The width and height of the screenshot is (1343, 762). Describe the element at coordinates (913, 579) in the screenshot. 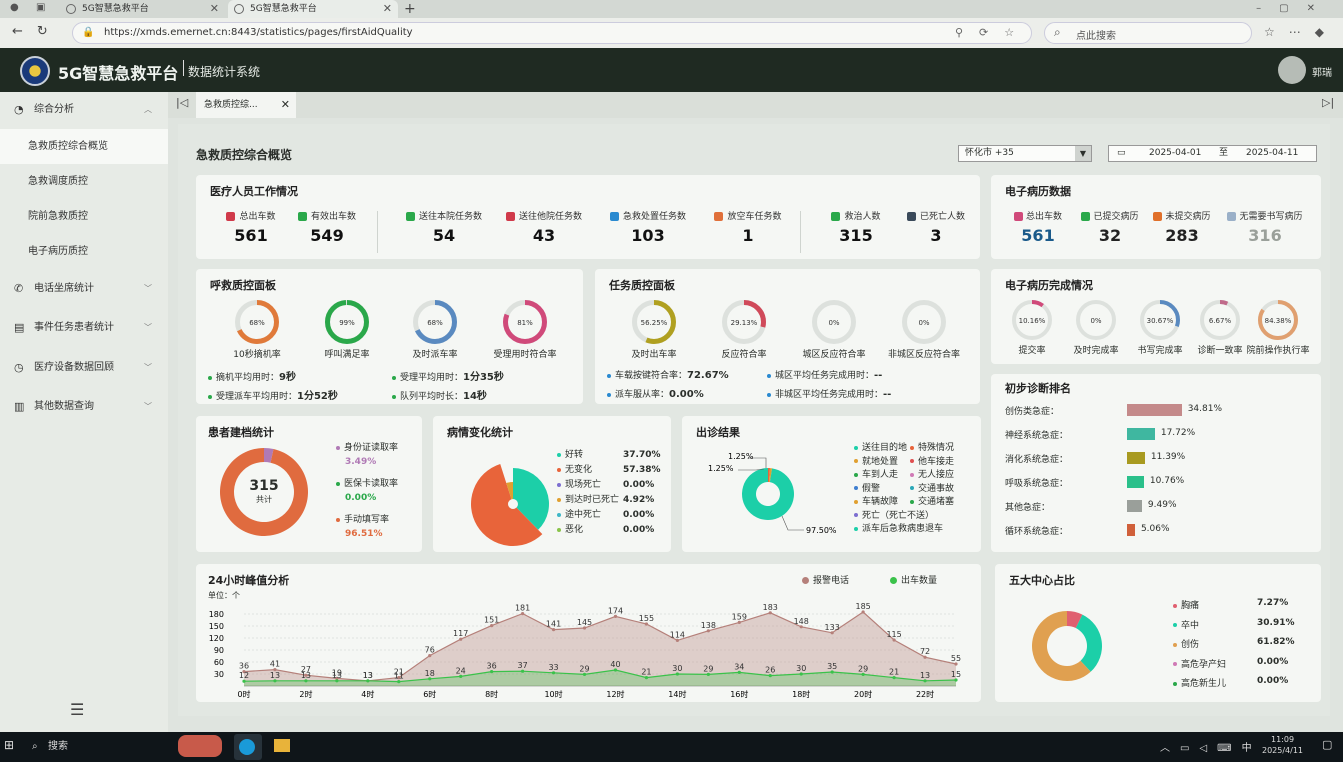

I see `legend-dispatch: 出车数量` at that location.